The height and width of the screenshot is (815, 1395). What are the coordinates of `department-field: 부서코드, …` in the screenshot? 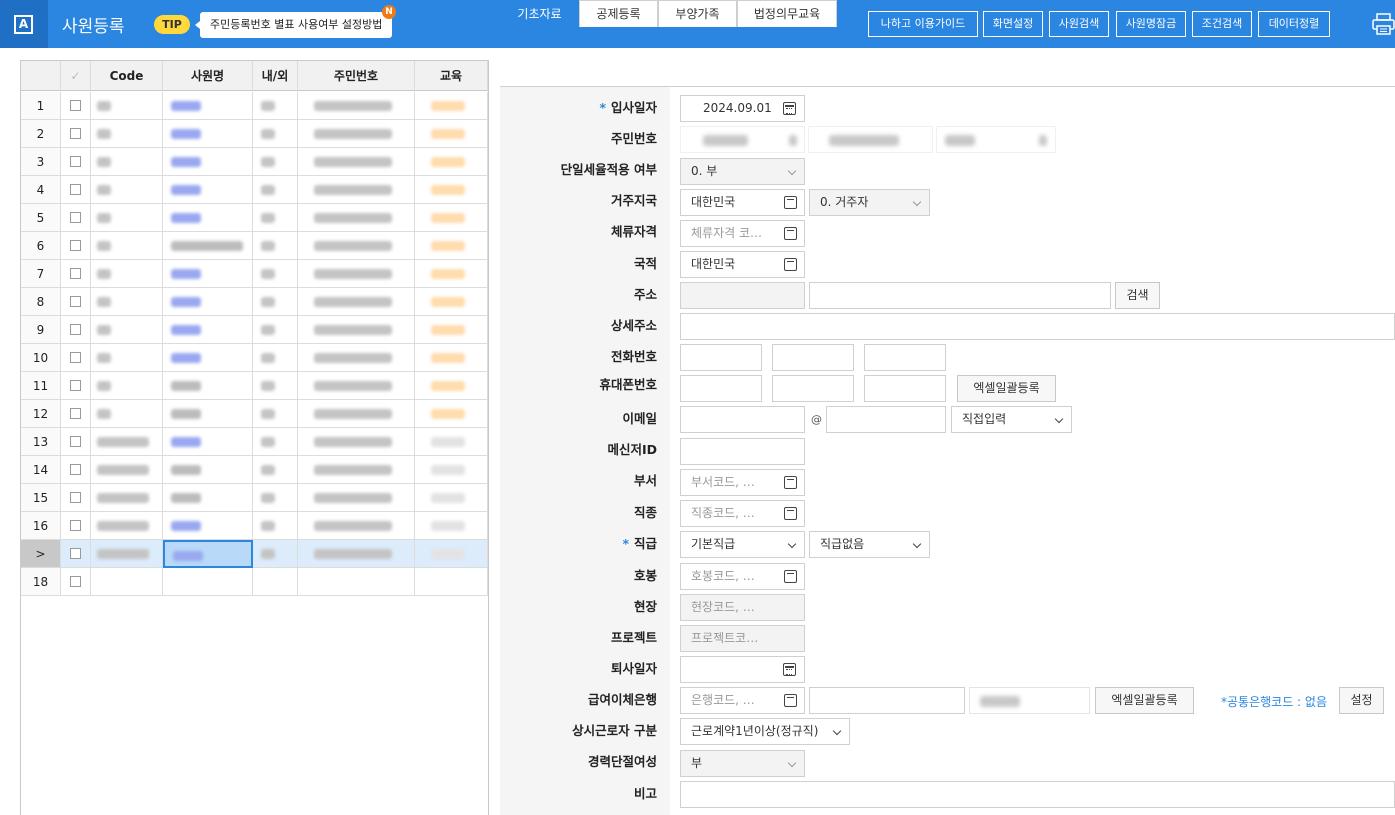 It's located at (742, 482).